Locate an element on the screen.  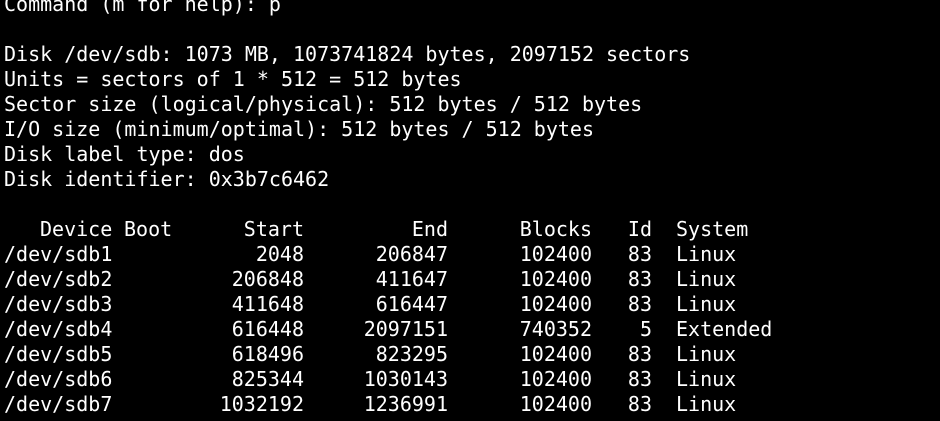
row-start: 616448 is located at coordinates (267, 329).